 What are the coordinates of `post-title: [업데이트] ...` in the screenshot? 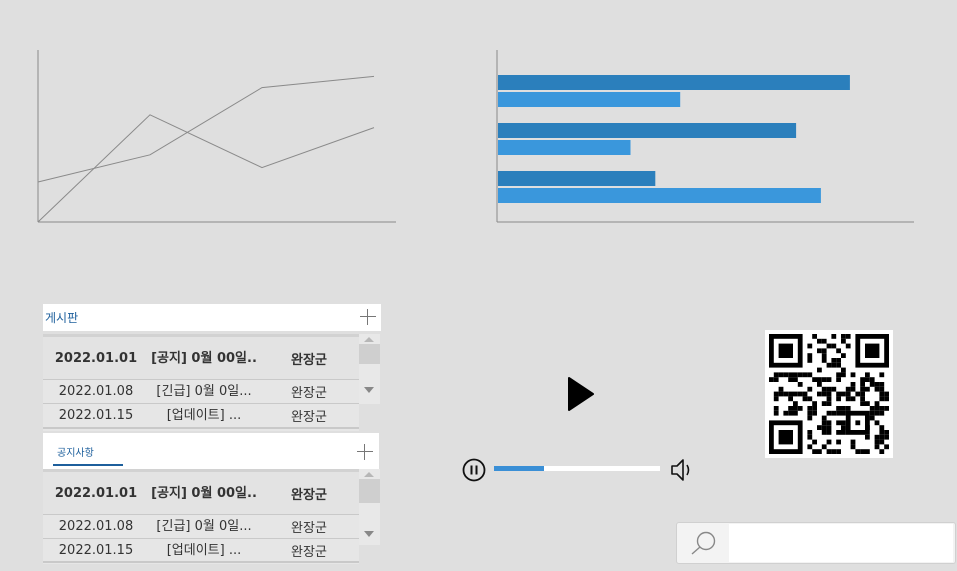 It's located at (204, 415).